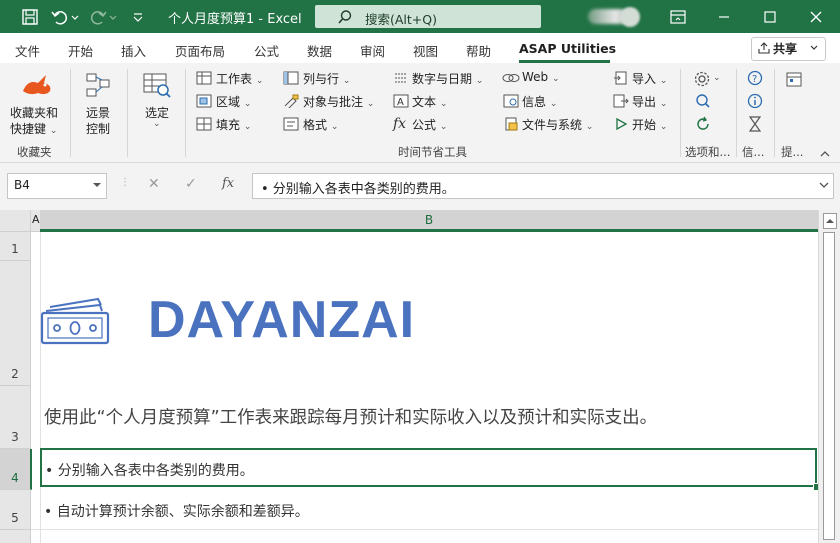 This screenshot has height=543, width=840. What do you see at coordinates (319, 50) in the screenshot?
I see `tab-data: 数据` at bounding box center [319, 50].